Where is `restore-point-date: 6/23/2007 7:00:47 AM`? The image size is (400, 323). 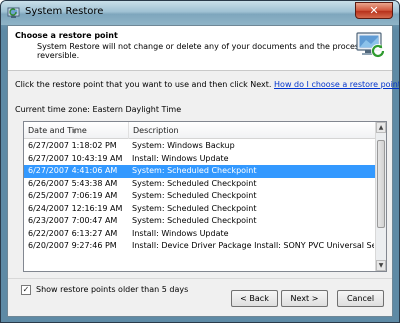 restore-point-date: 6/23/2007 7:00:47 AM is located at coordinates (73, 220).